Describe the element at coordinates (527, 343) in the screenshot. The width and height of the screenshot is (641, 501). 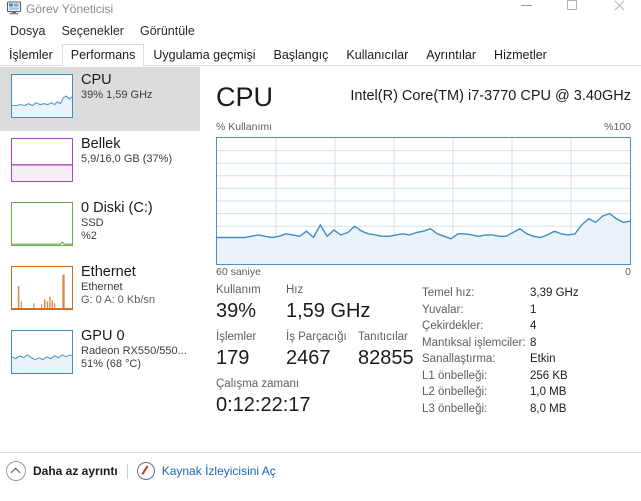
I see `info-row-logical-processors: Mantıksal işlemciler: 8` at that location.